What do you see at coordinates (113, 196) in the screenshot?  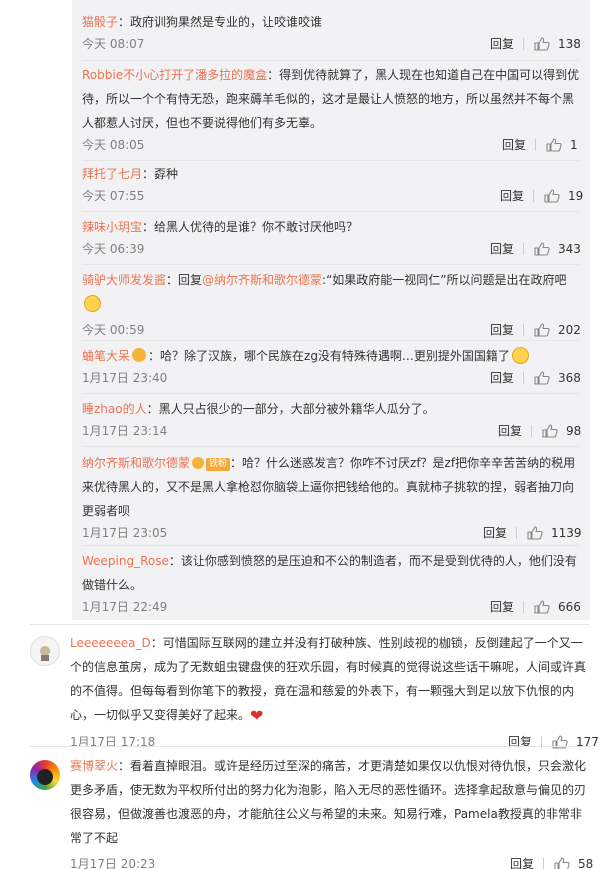 I see `reply-time: 今天 07:55` at bounding box center [113, 196].